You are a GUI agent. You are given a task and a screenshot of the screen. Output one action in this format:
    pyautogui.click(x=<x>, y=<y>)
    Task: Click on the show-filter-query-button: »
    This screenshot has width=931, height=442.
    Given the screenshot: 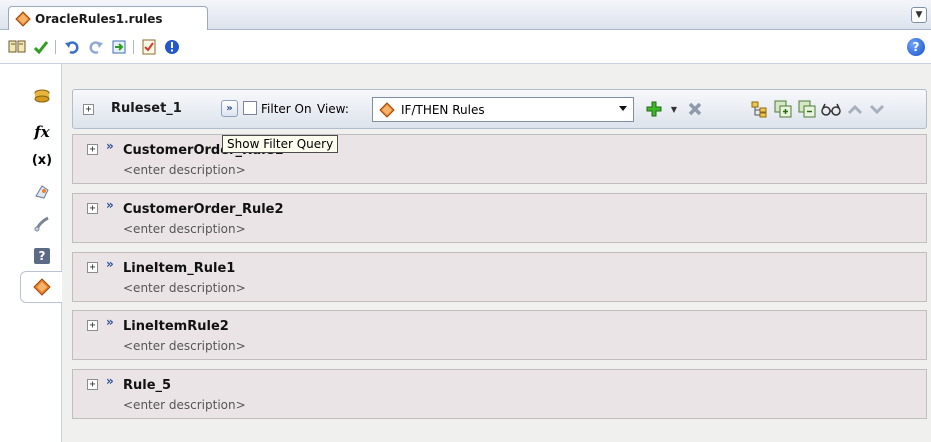 What is the action you would take?
    pyautogui.click(x=229, y=108)
    